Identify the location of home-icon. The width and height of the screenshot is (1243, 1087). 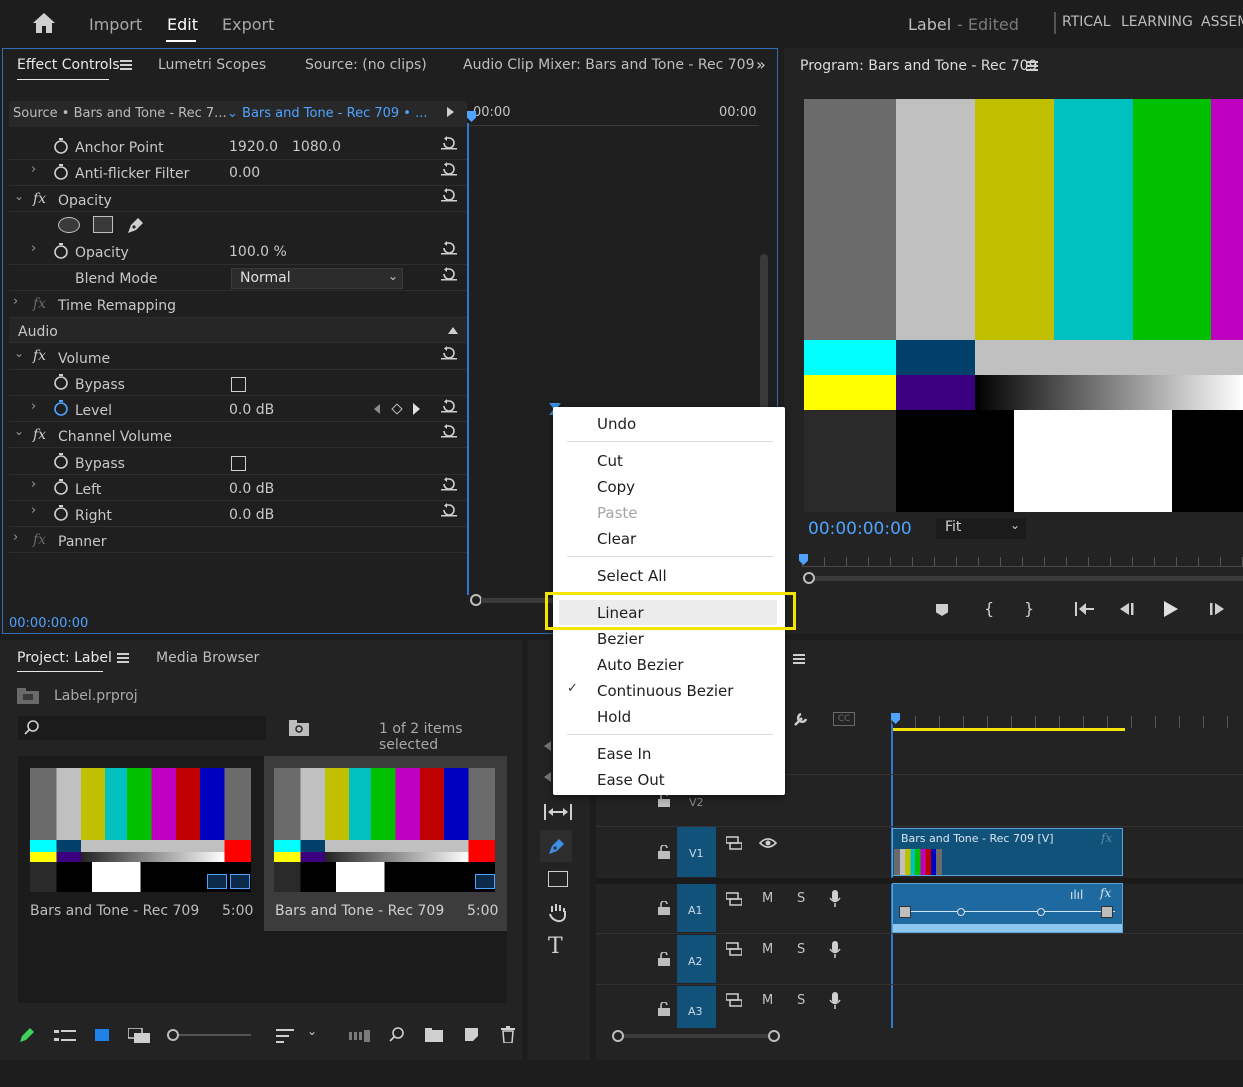
(44, 23).